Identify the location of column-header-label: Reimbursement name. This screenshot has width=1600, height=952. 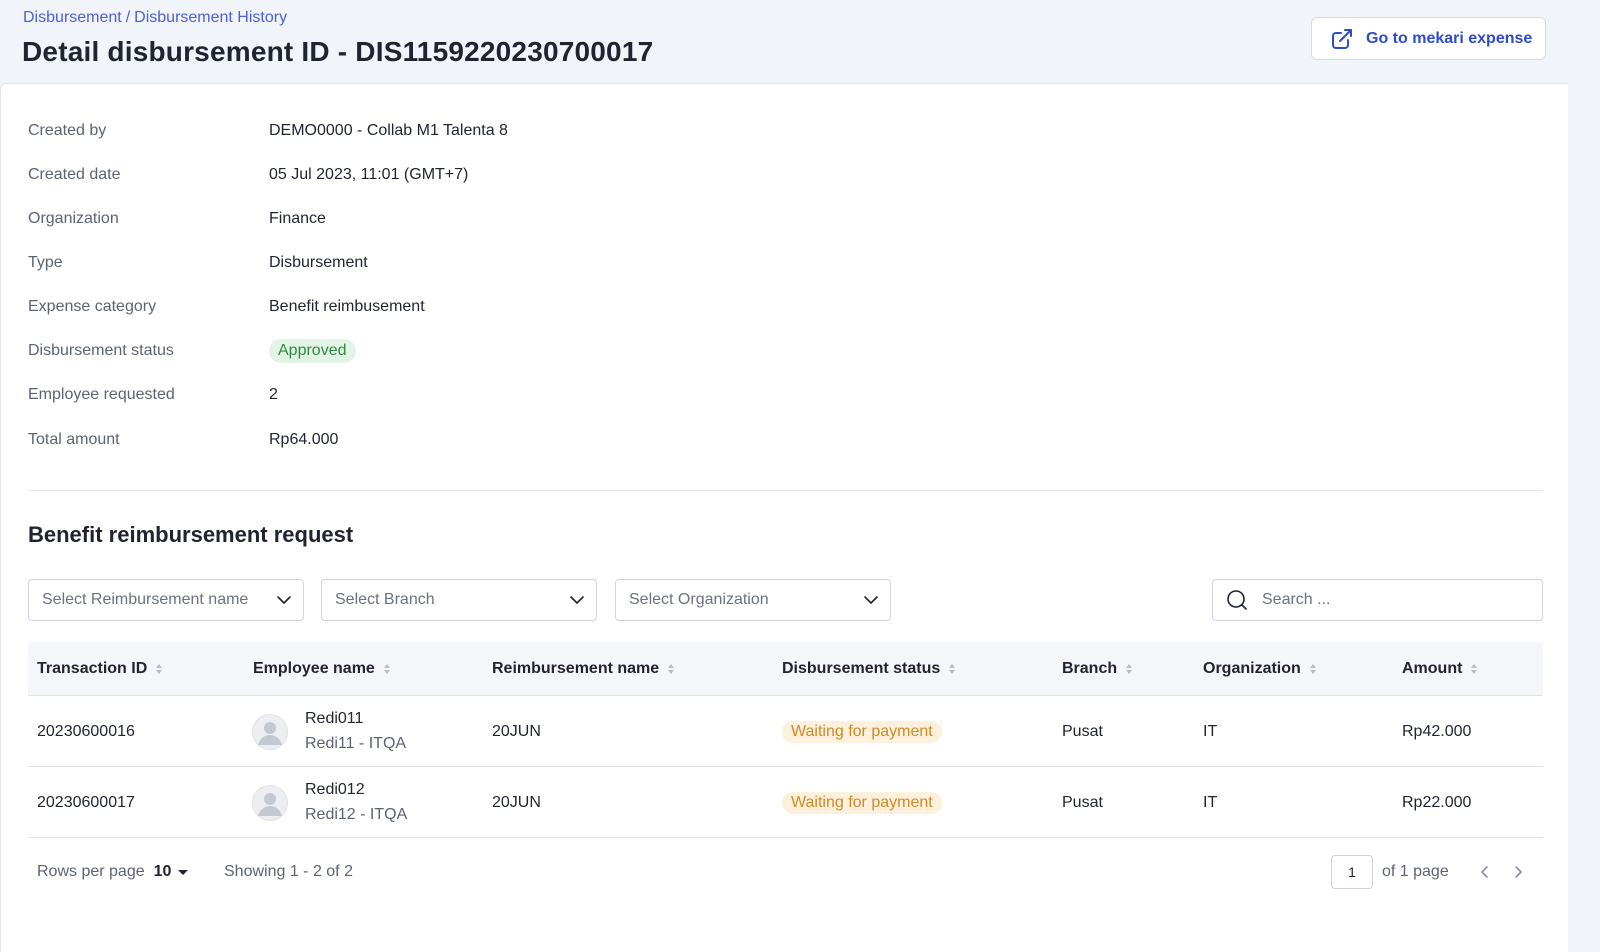
(576, 668).